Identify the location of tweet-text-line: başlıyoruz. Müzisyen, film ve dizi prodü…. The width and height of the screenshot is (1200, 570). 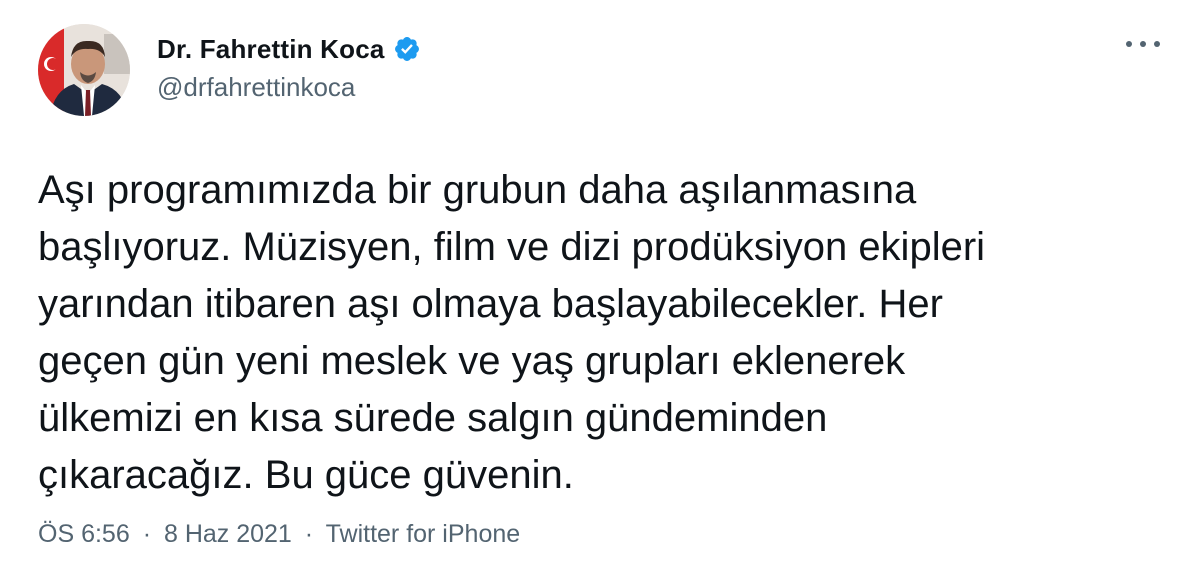
(512, 247).